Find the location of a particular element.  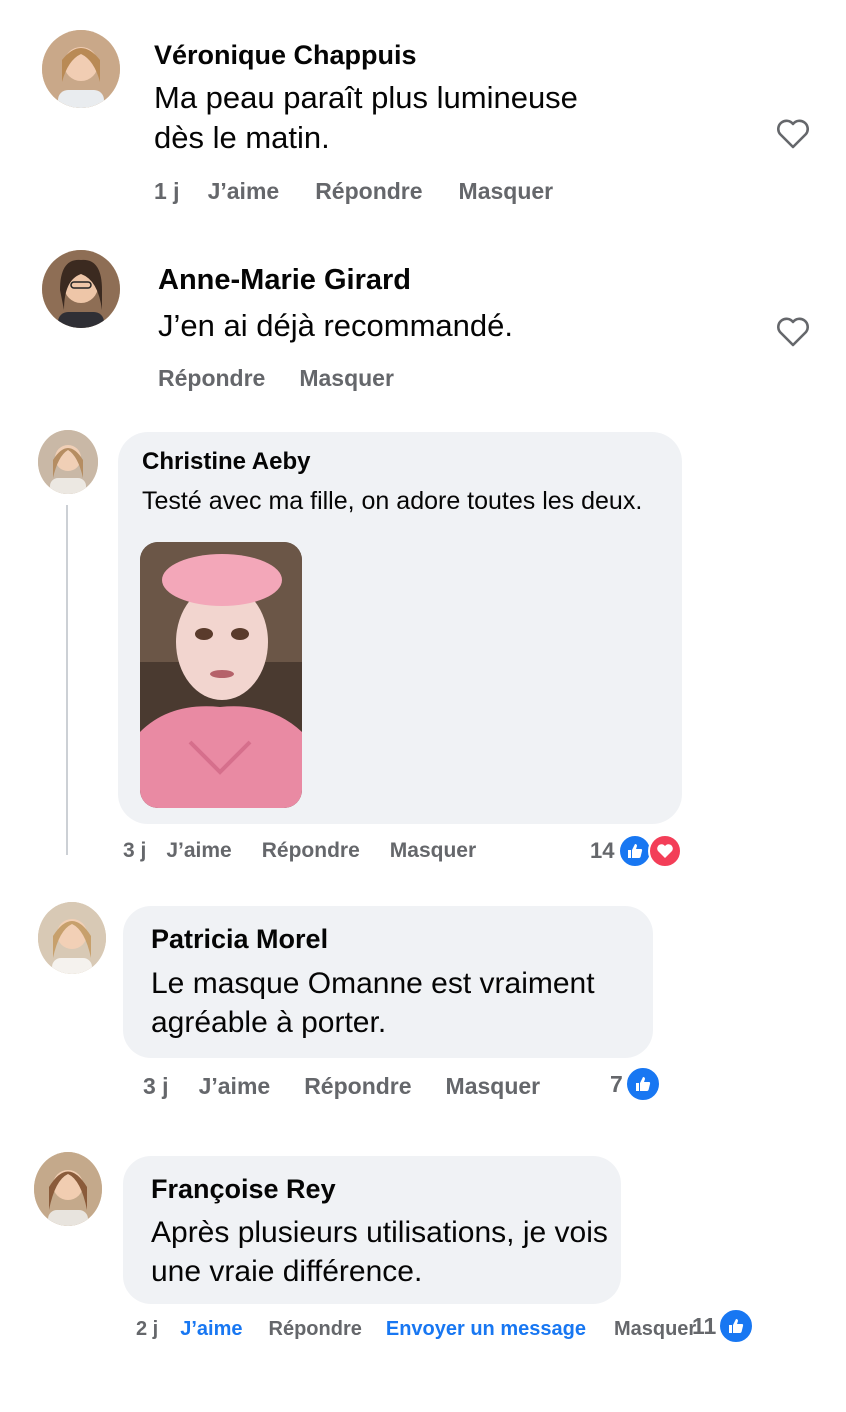

heart-reaction-icon is located at coordinates (665, 851).